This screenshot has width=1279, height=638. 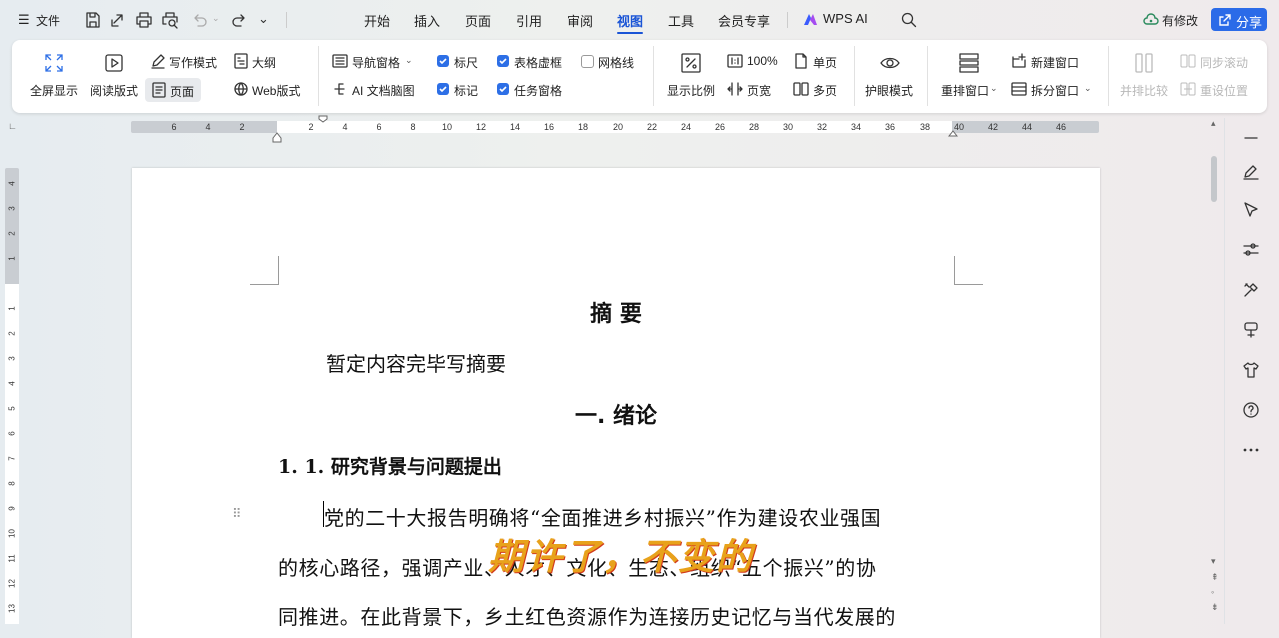 What do you see at coordinates (968, 270) in the screenshot?
I see `margin-corner-top-right` at bounding box center [968, 270].